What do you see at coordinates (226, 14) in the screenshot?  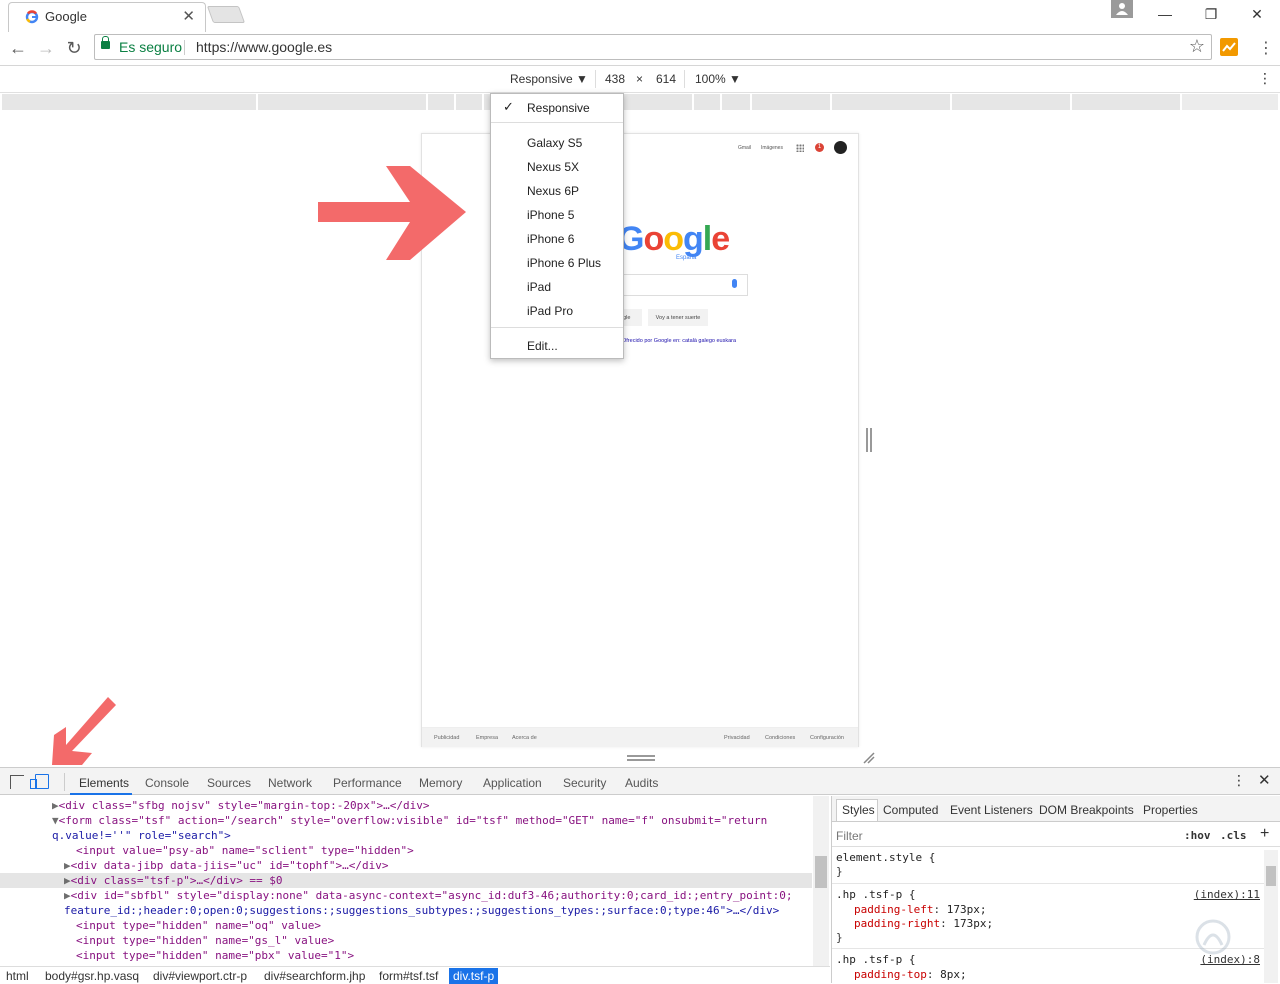 I see `new-tab-button` at bounding box center [226, 14].